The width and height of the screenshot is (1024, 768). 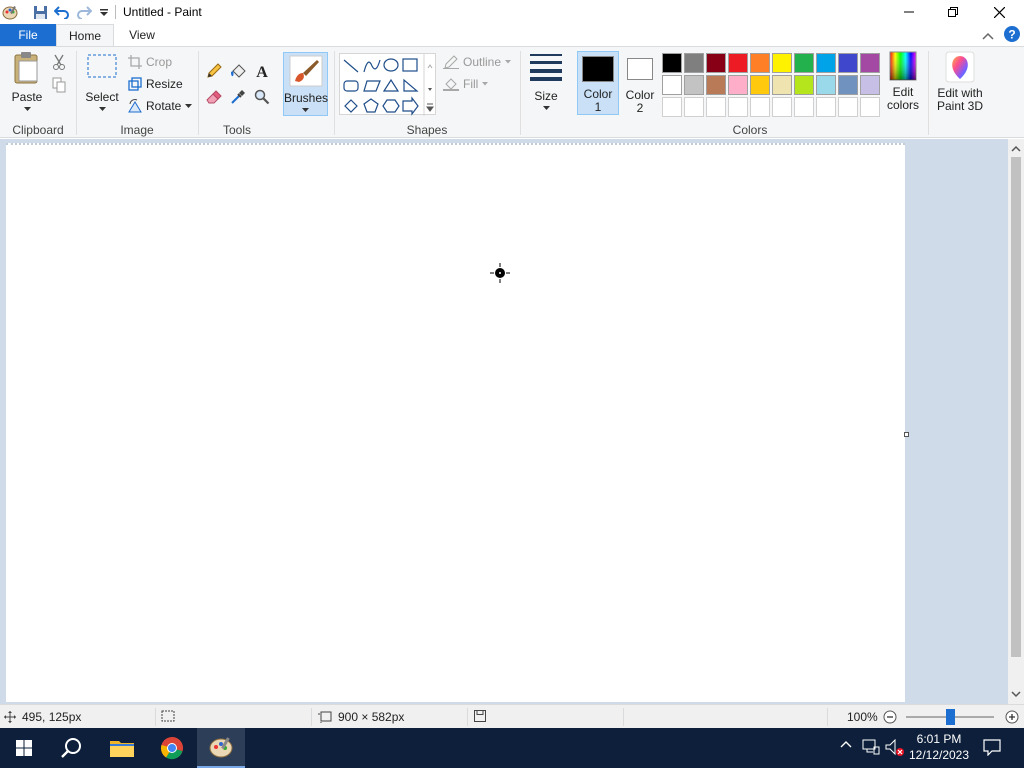 What do you see at coordinates (950, 717) in the screenshot?
I see `zoom-slider-thumb` at bounding box center [950, 717].